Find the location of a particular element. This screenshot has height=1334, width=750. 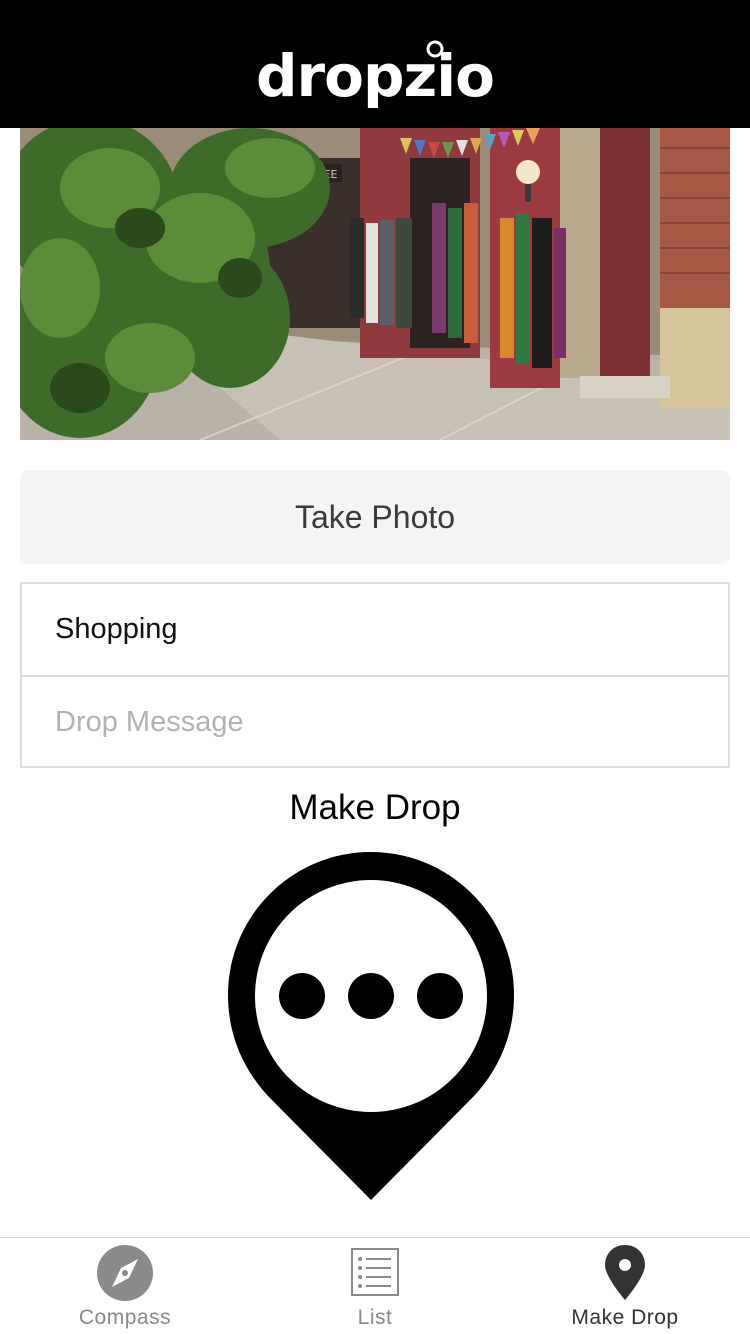

app-logo: dropzio is located at coordinates (375, 76).